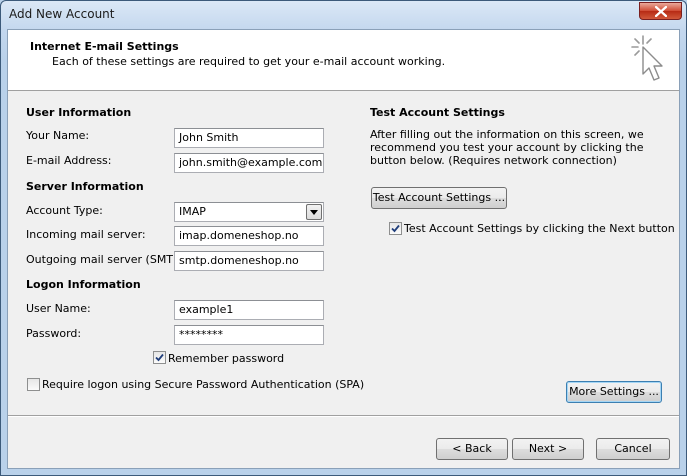 This screenshot has width=687, height=476. What do you see at coordinates (437, 112) in the screenshot?
I see `test-settings-heading: Test Account Settings` at bounding box center [437, 112].